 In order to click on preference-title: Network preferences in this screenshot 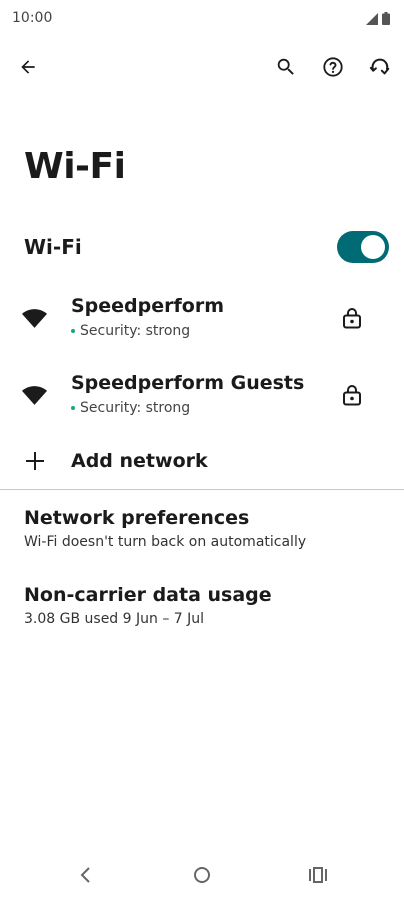, I will do `click(137, 518)`.